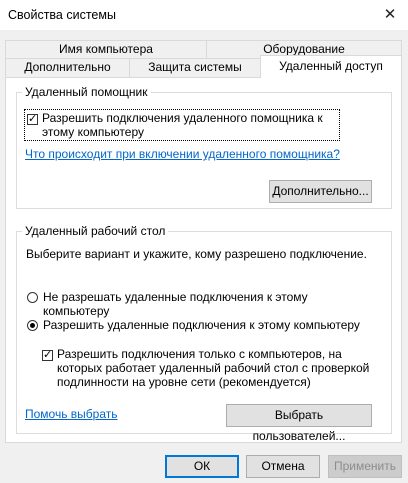 Image resolution: width=408 pixels, height=483 pixels. Describe the element at coordinates (304, 49) in the screenshot. I see `tab-label: Оборудование` at that location.